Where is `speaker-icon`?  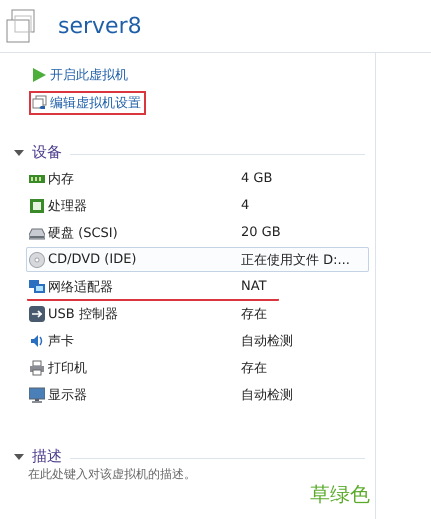 speaker-icon is located at coordinates (37, 340).